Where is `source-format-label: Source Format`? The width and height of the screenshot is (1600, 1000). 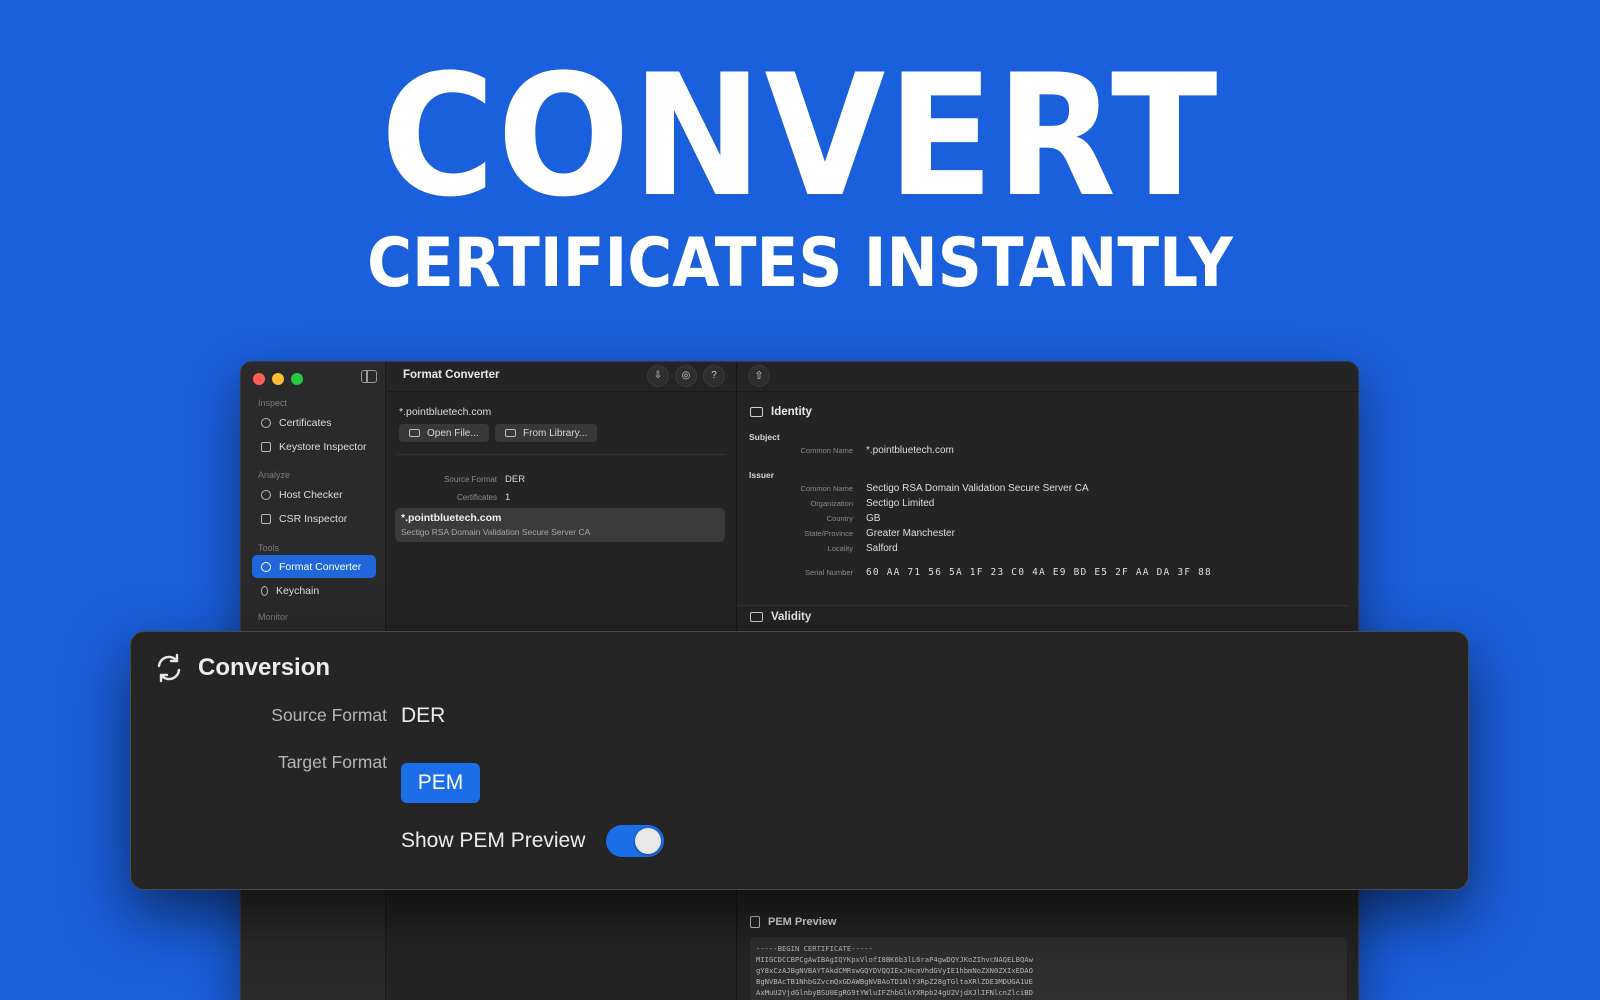
source-format-label: Source Format is located at coordinates (470, 479).